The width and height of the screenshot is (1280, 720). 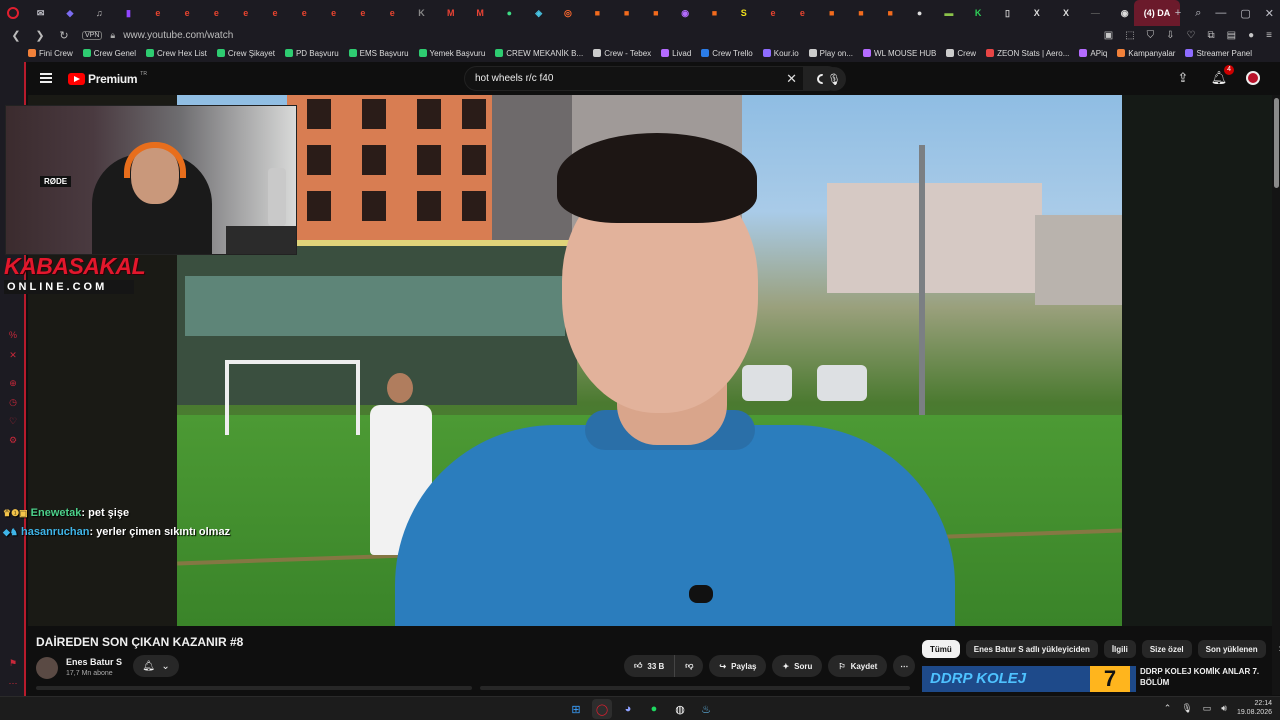 What do you see at coordinates (1254, 708) in the screenshot?
I see `clock: 22:14 19.08.2026` at bounding box center [1254, 708].